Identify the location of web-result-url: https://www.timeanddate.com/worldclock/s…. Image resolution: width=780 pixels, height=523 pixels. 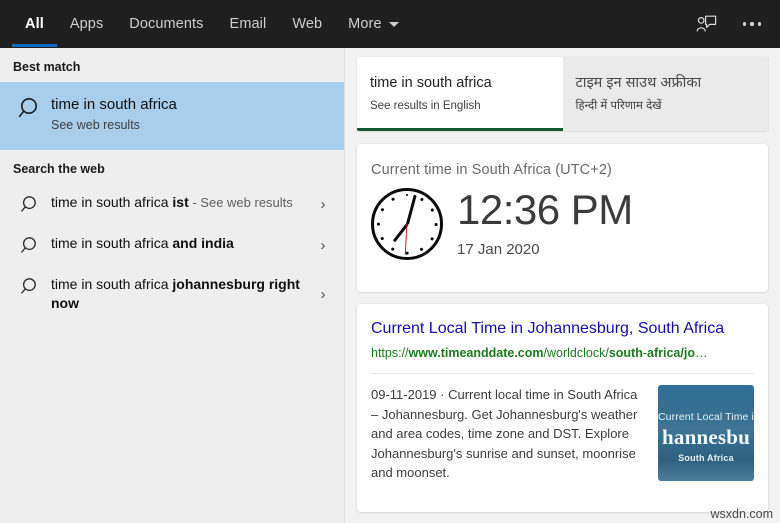
(562, 353).